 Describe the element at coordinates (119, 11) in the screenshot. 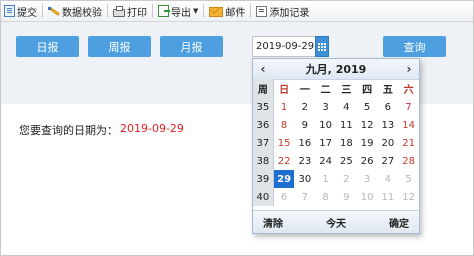

I see `print-icon` at that location.